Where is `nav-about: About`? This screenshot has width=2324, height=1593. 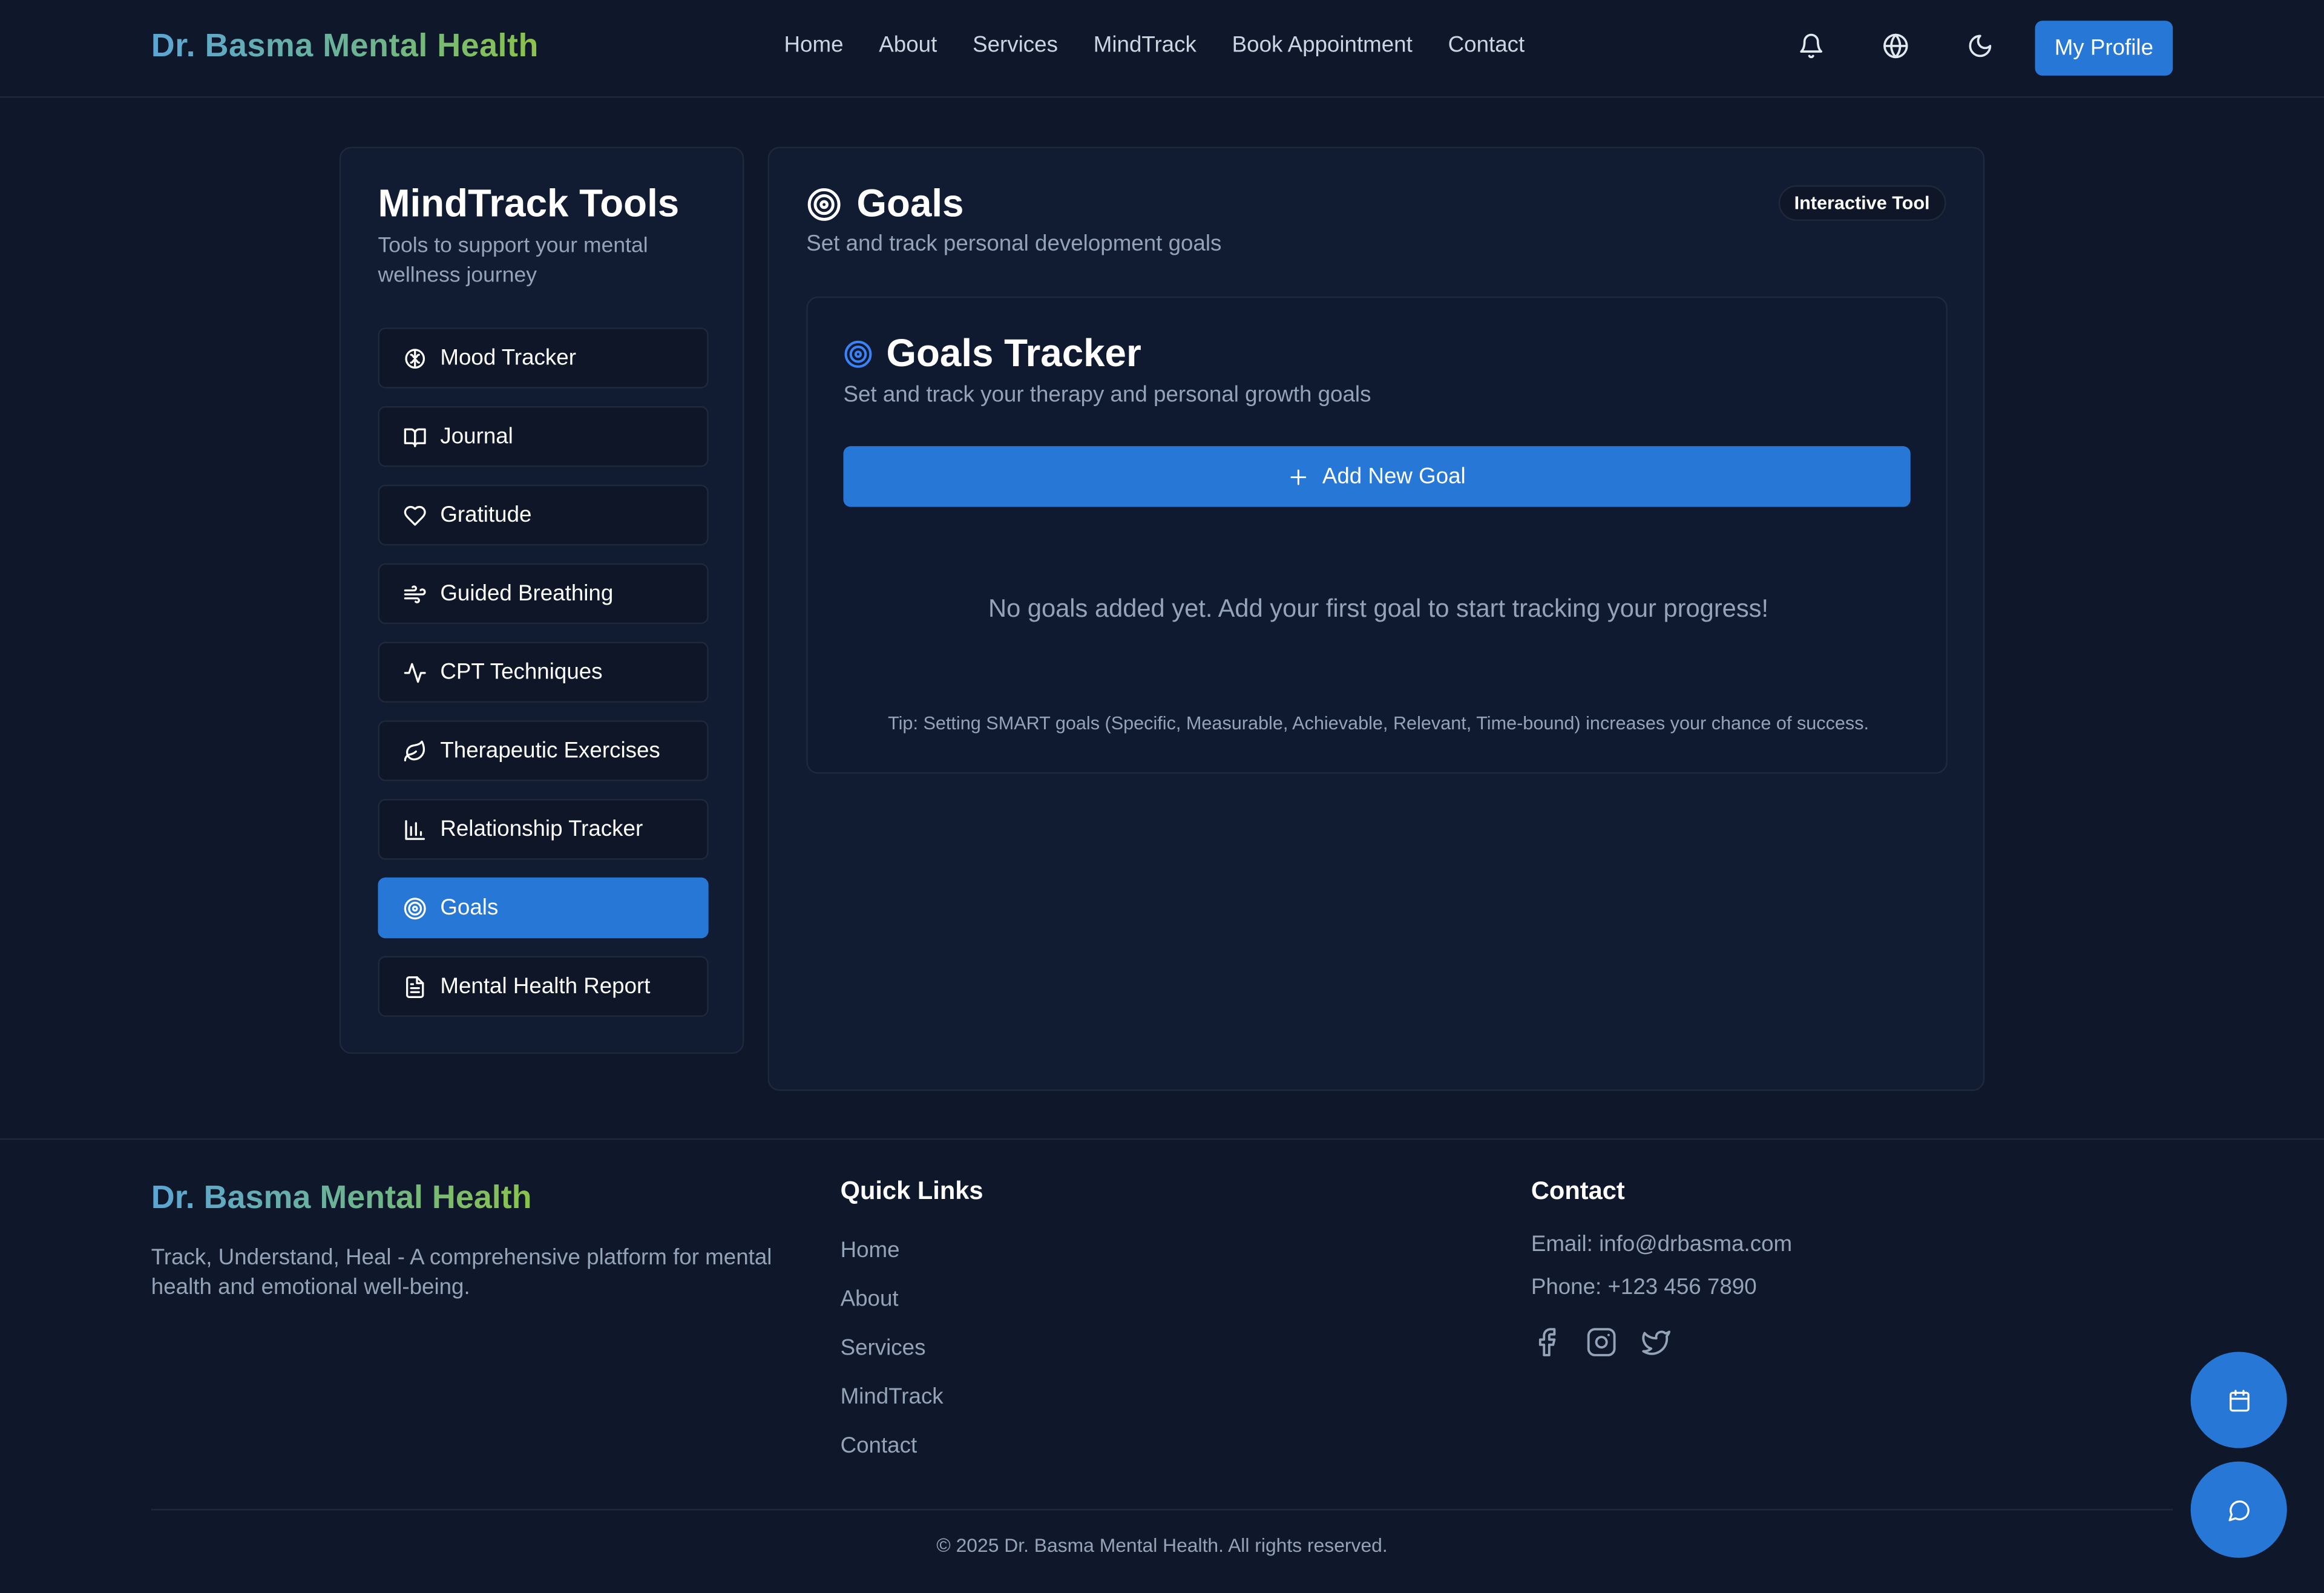
nav-about: About is located at coordinates (908, 45).